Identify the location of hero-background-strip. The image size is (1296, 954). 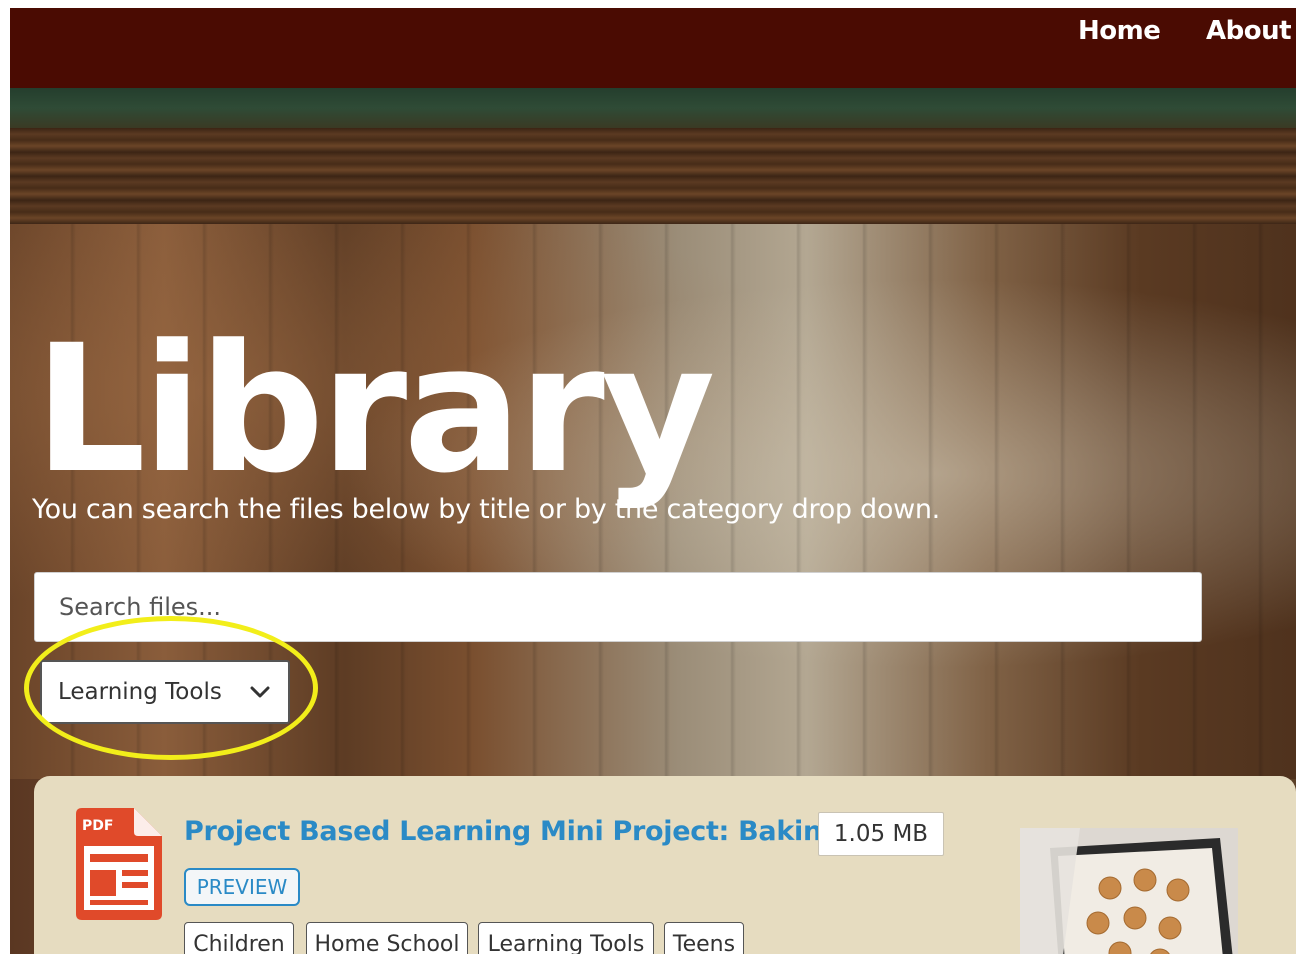
(653, 108).